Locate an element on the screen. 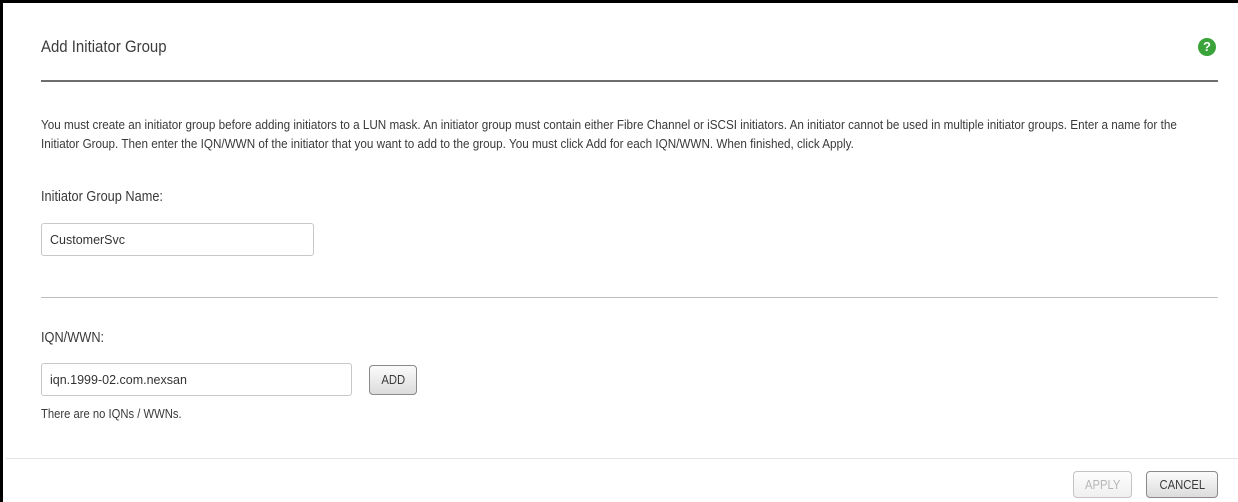 The image size is (1238, 502). title-divider is located at coordinates (629, 81).